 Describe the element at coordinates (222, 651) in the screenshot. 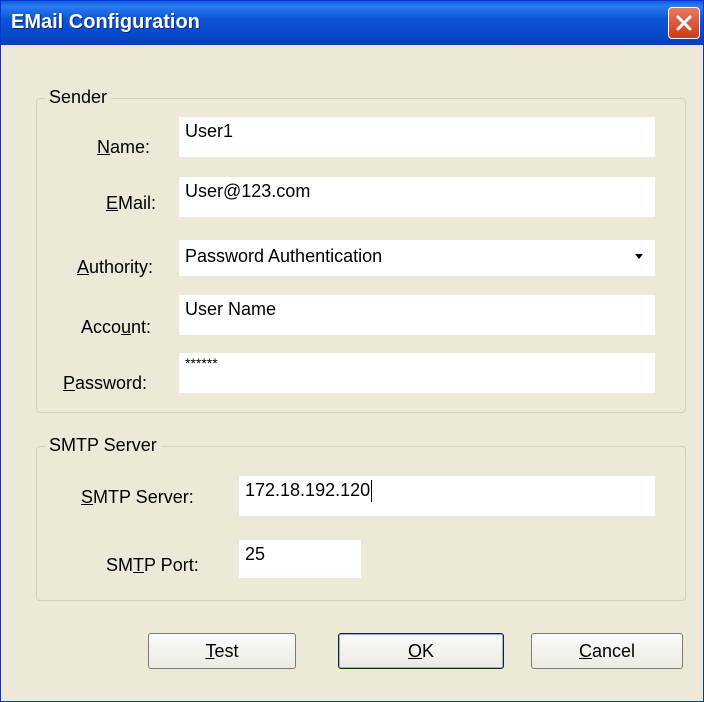

I see `test-button: Test` at that location.